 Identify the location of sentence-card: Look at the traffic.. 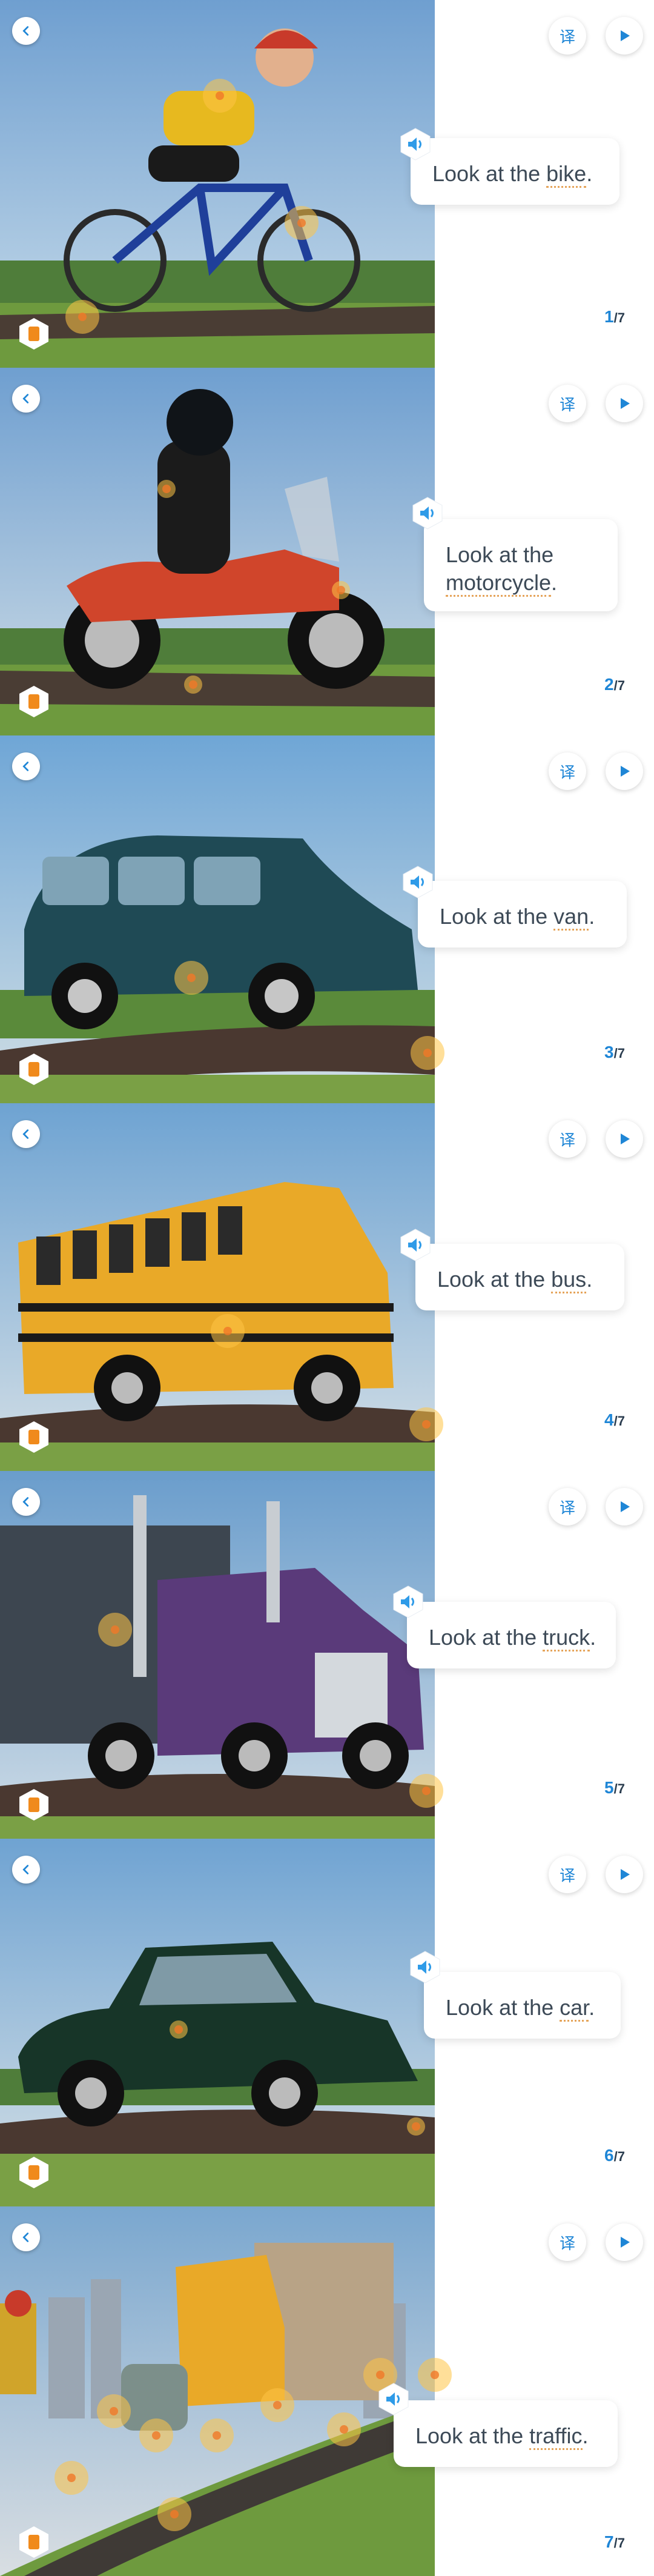
(506, 2433).